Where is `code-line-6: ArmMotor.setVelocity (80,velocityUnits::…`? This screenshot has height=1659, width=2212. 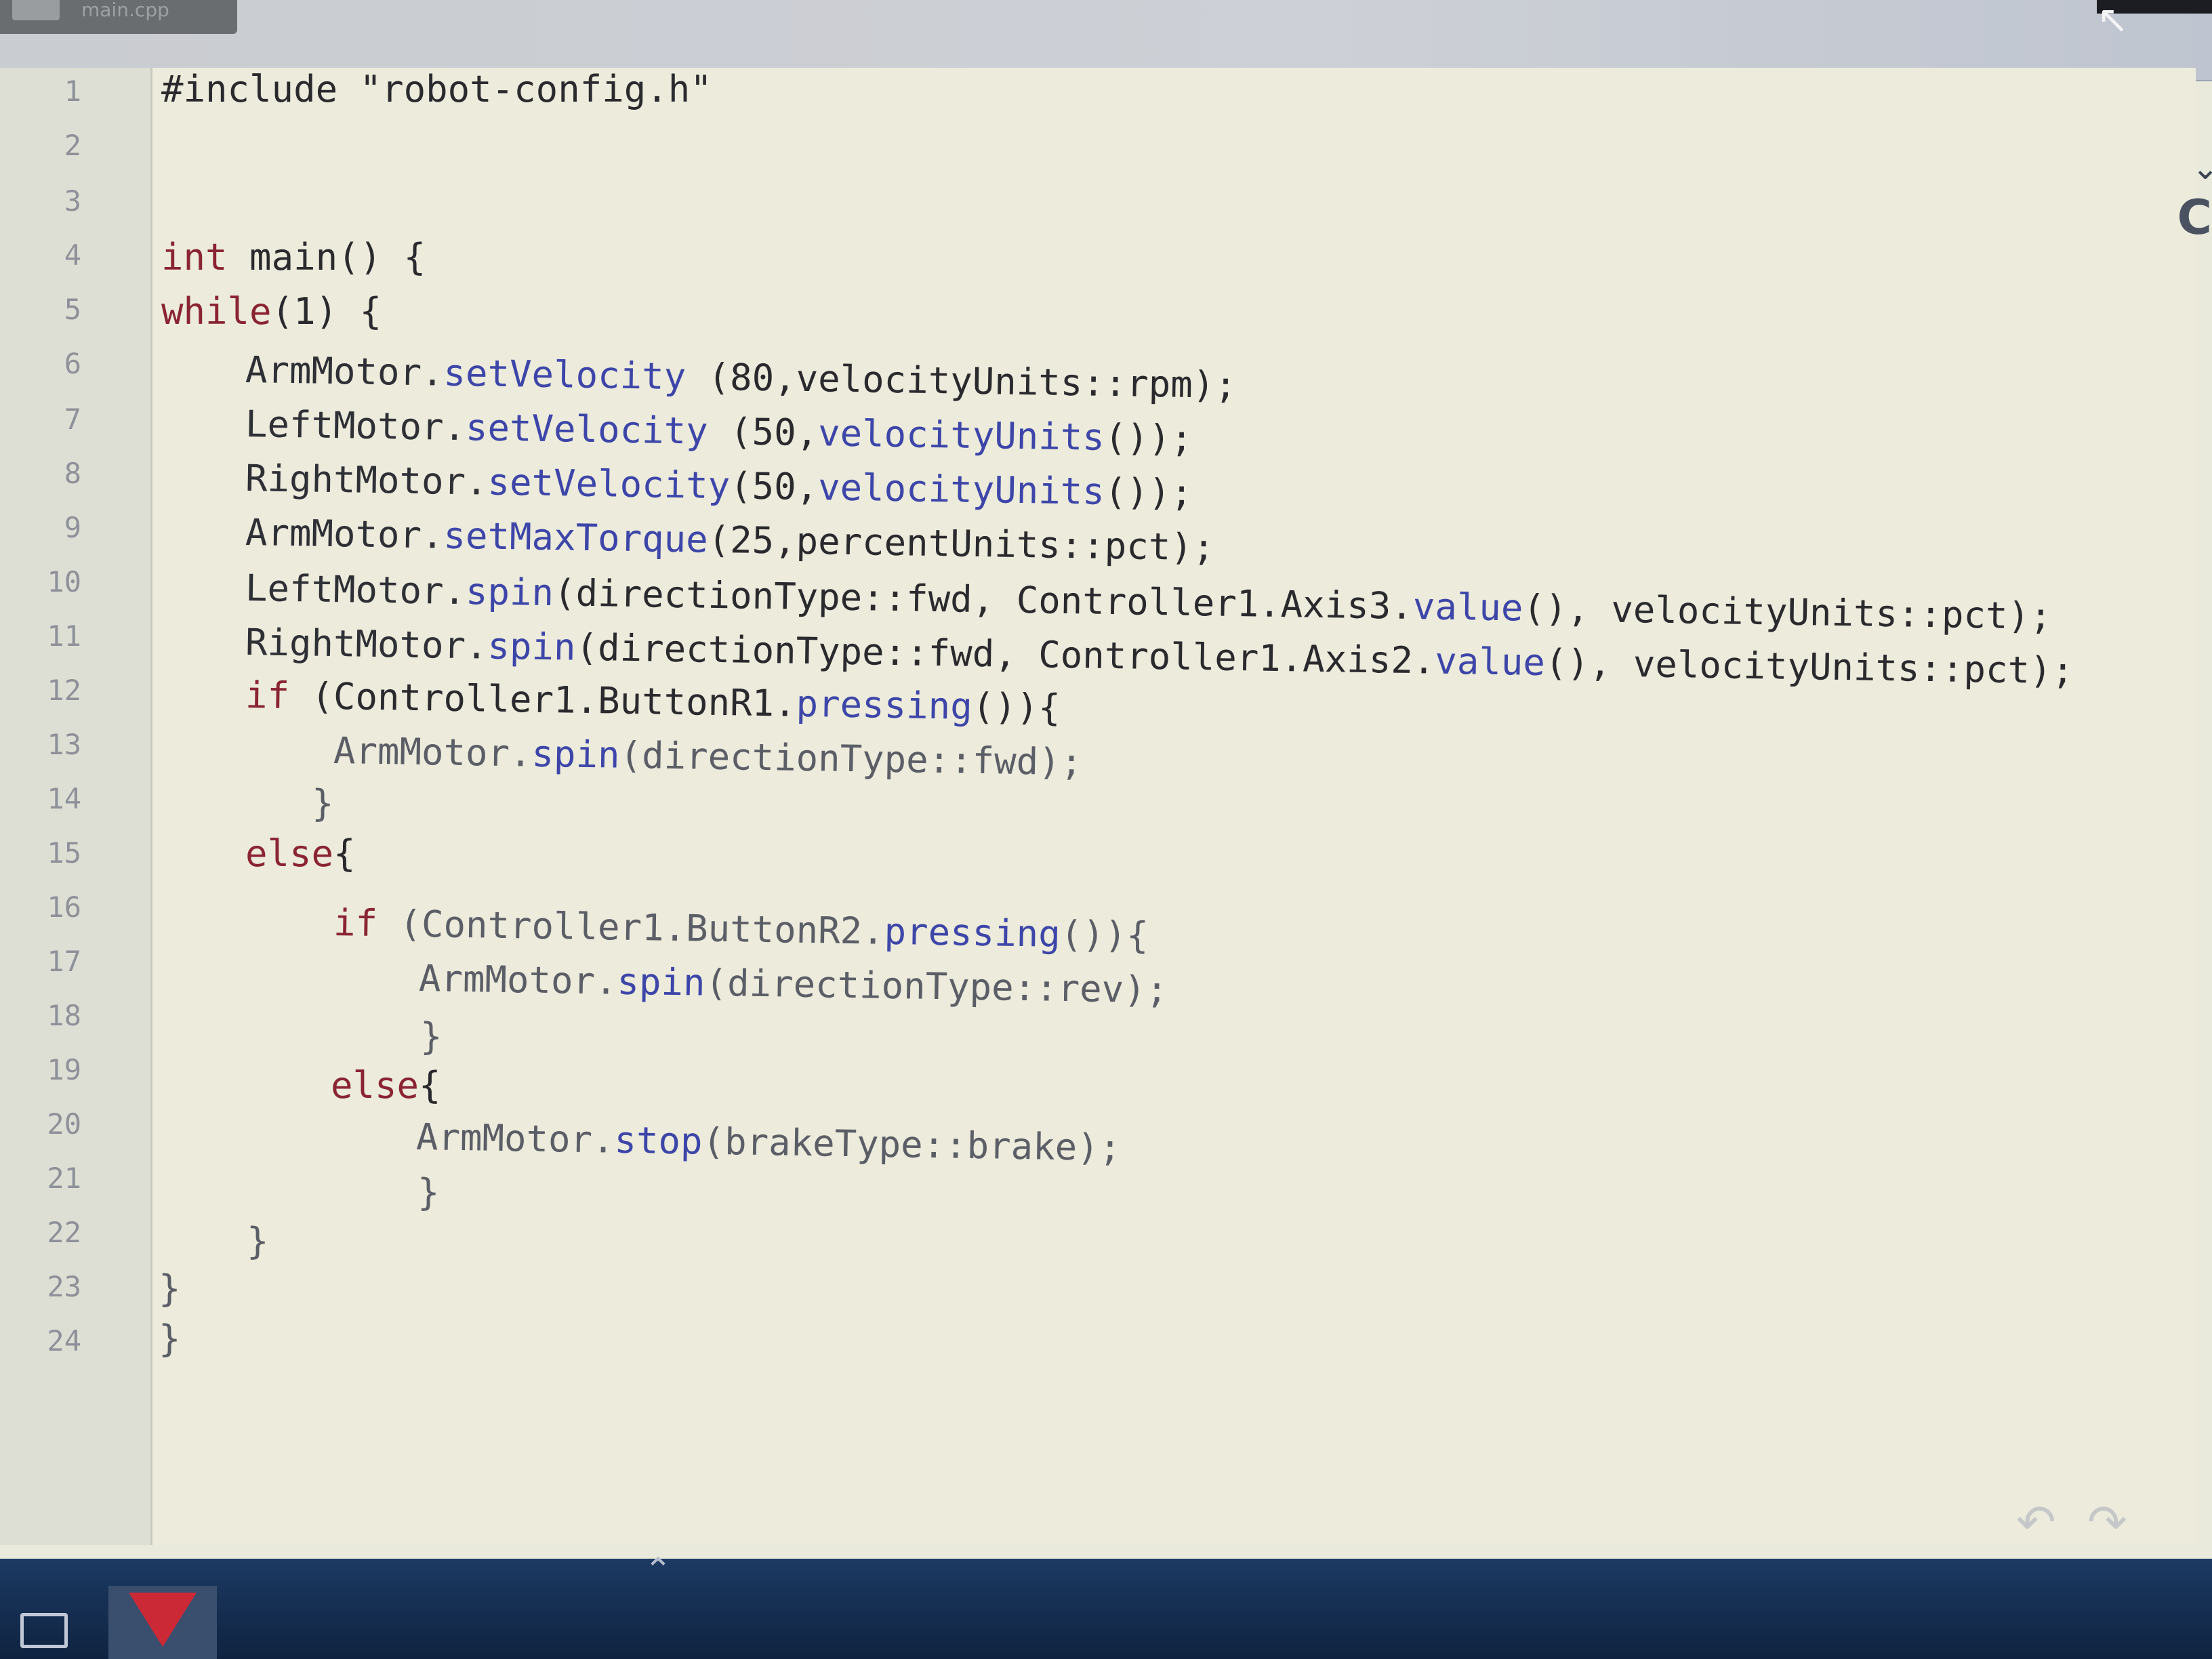
code-line-6: ArmMotor.setVelocity (80,velocityUnits::… is located at coordinates (741, 378).